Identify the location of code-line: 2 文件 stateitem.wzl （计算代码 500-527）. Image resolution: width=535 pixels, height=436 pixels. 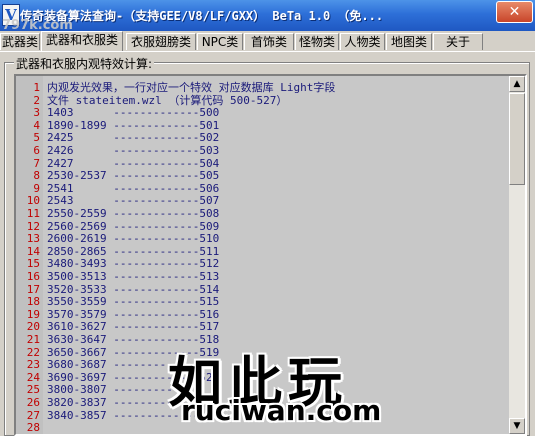
(263, 100).